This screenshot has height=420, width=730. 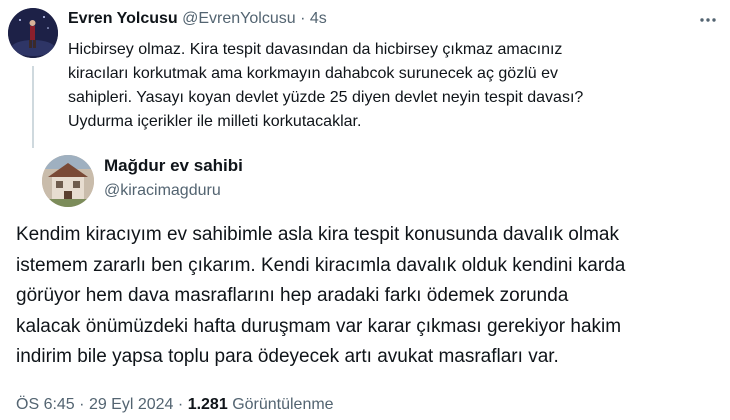 What do you see at coordinates (162, 191) in the screenshot?
I see `author-handle: @kiracimagduru` at bounding box center [162, 191].